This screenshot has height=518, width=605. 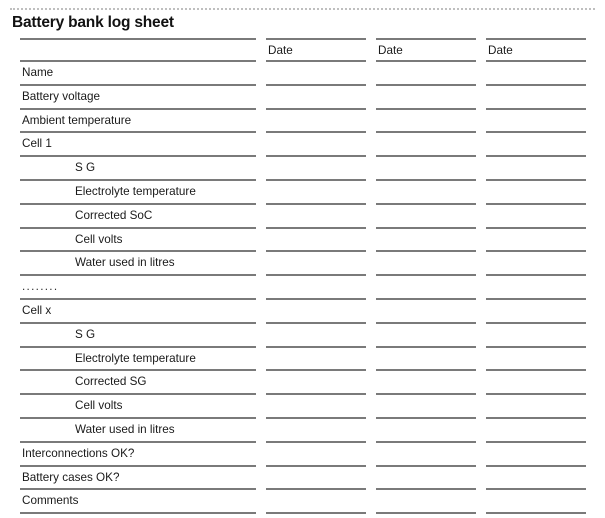 What do you see at coordinates (138, 452) in the screenshot?
I see `row-label-cell: Interconnections OK?` at bounding box center [138, 452].